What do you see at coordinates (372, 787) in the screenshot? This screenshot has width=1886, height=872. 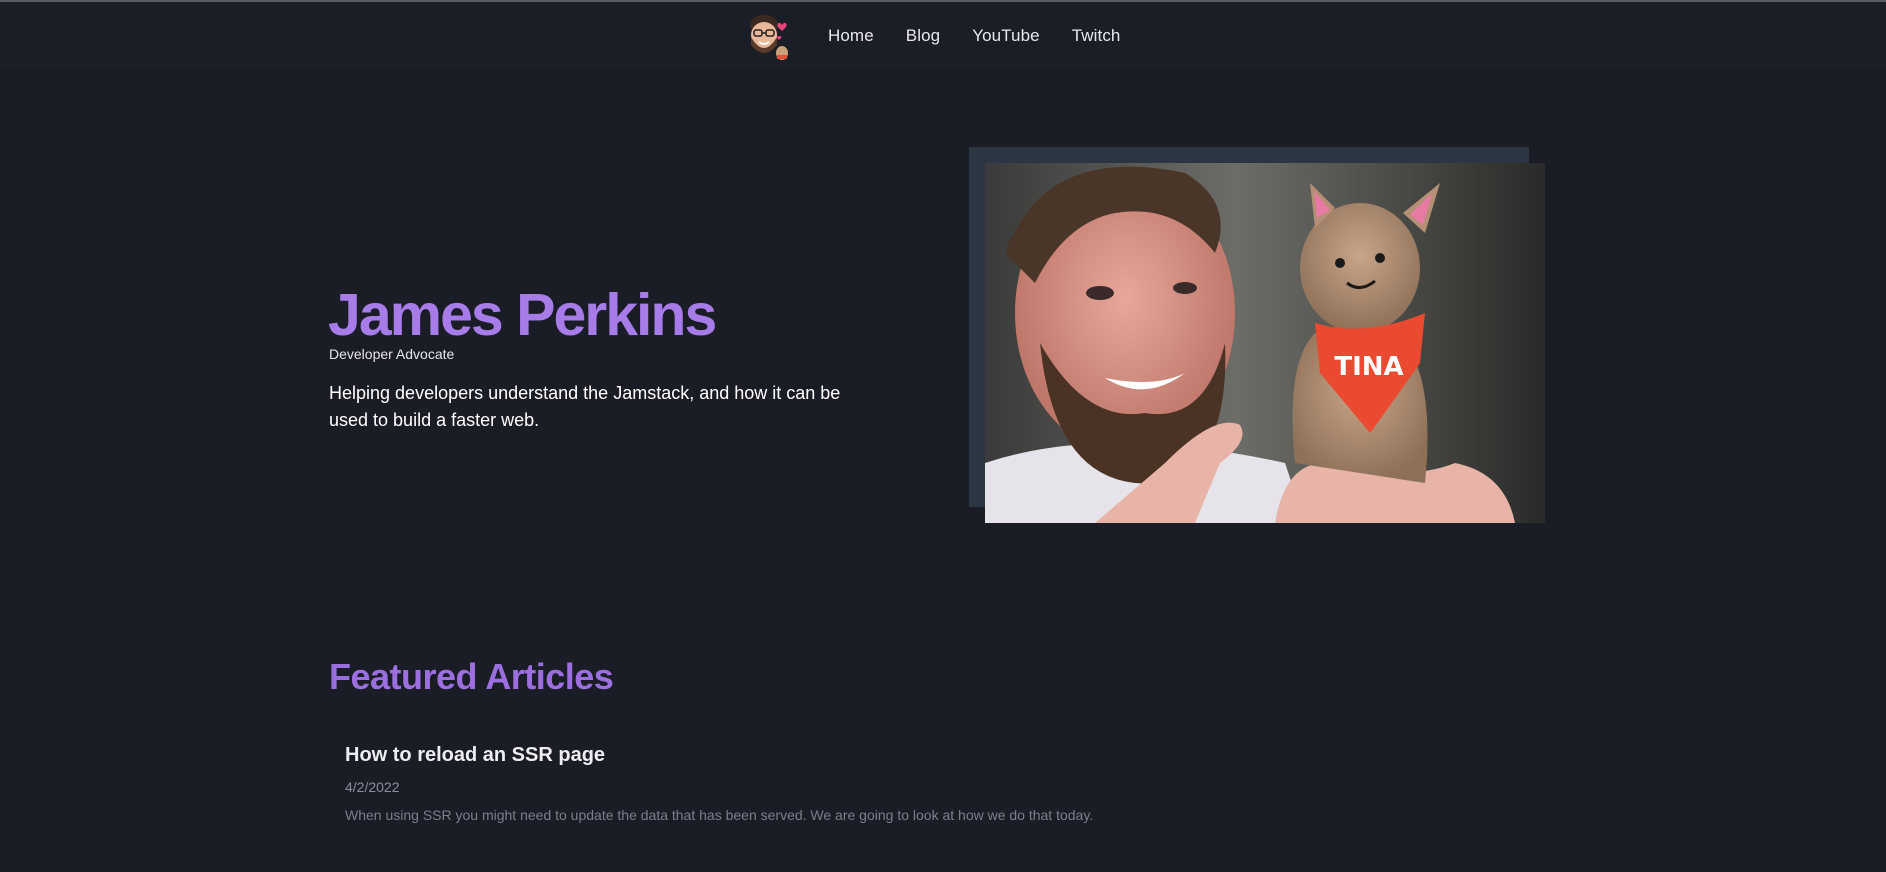 I see `article-date: 4/2/2022` at bounding box center [372, 787].